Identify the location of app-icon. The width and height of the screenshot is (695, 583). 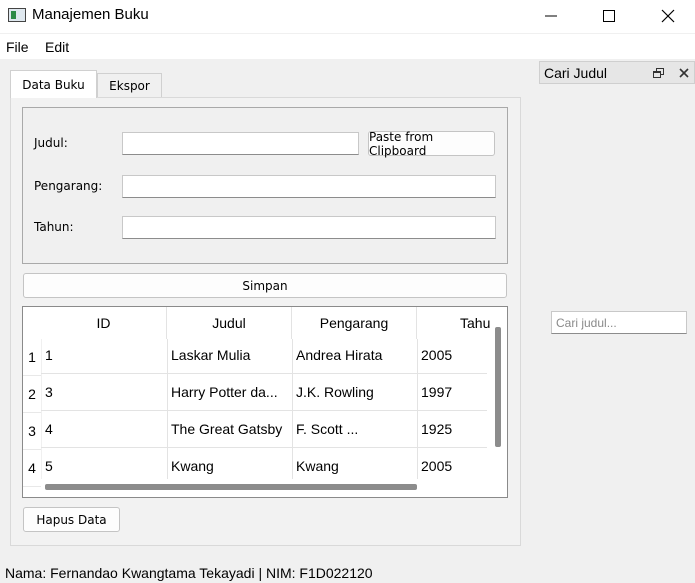
(17, 15).